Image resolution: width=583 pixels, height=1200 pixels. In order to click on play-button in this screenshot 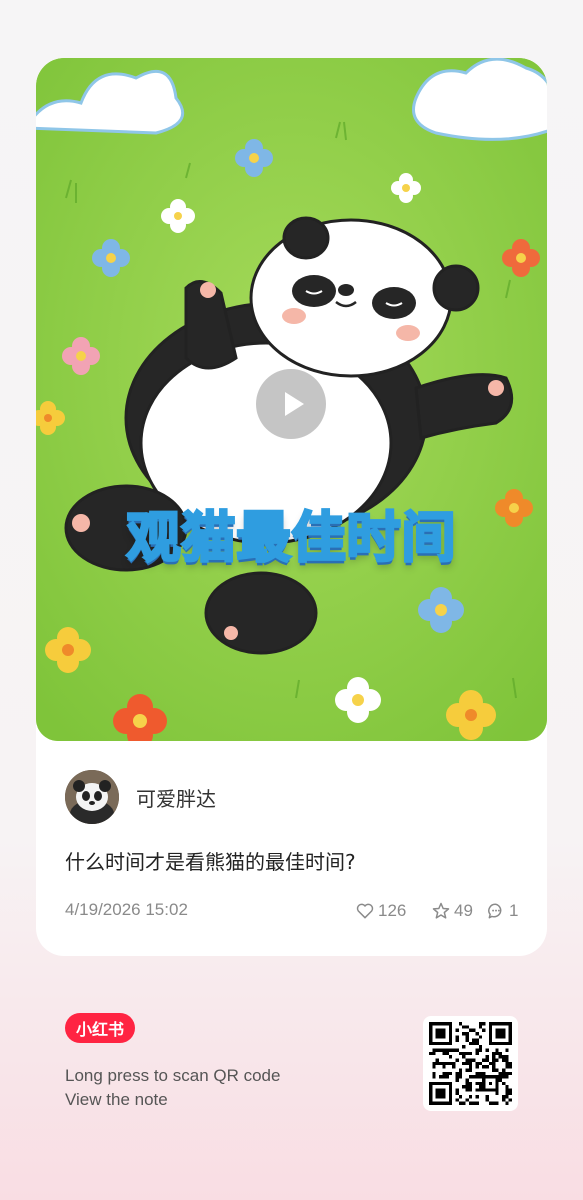, I will do `click(291, 404)`.